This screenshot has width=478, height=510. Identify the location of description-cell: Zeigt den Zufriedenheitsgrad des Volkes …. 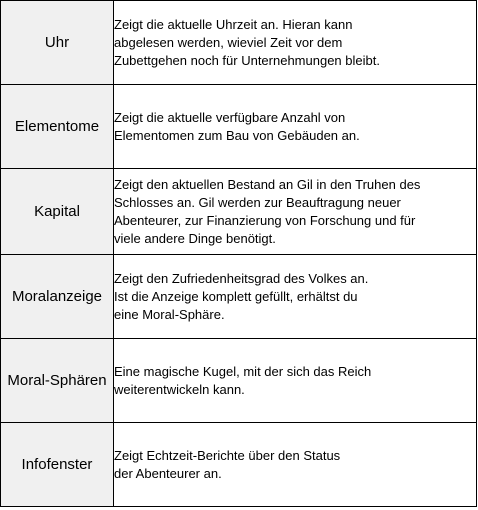
(295, 296).